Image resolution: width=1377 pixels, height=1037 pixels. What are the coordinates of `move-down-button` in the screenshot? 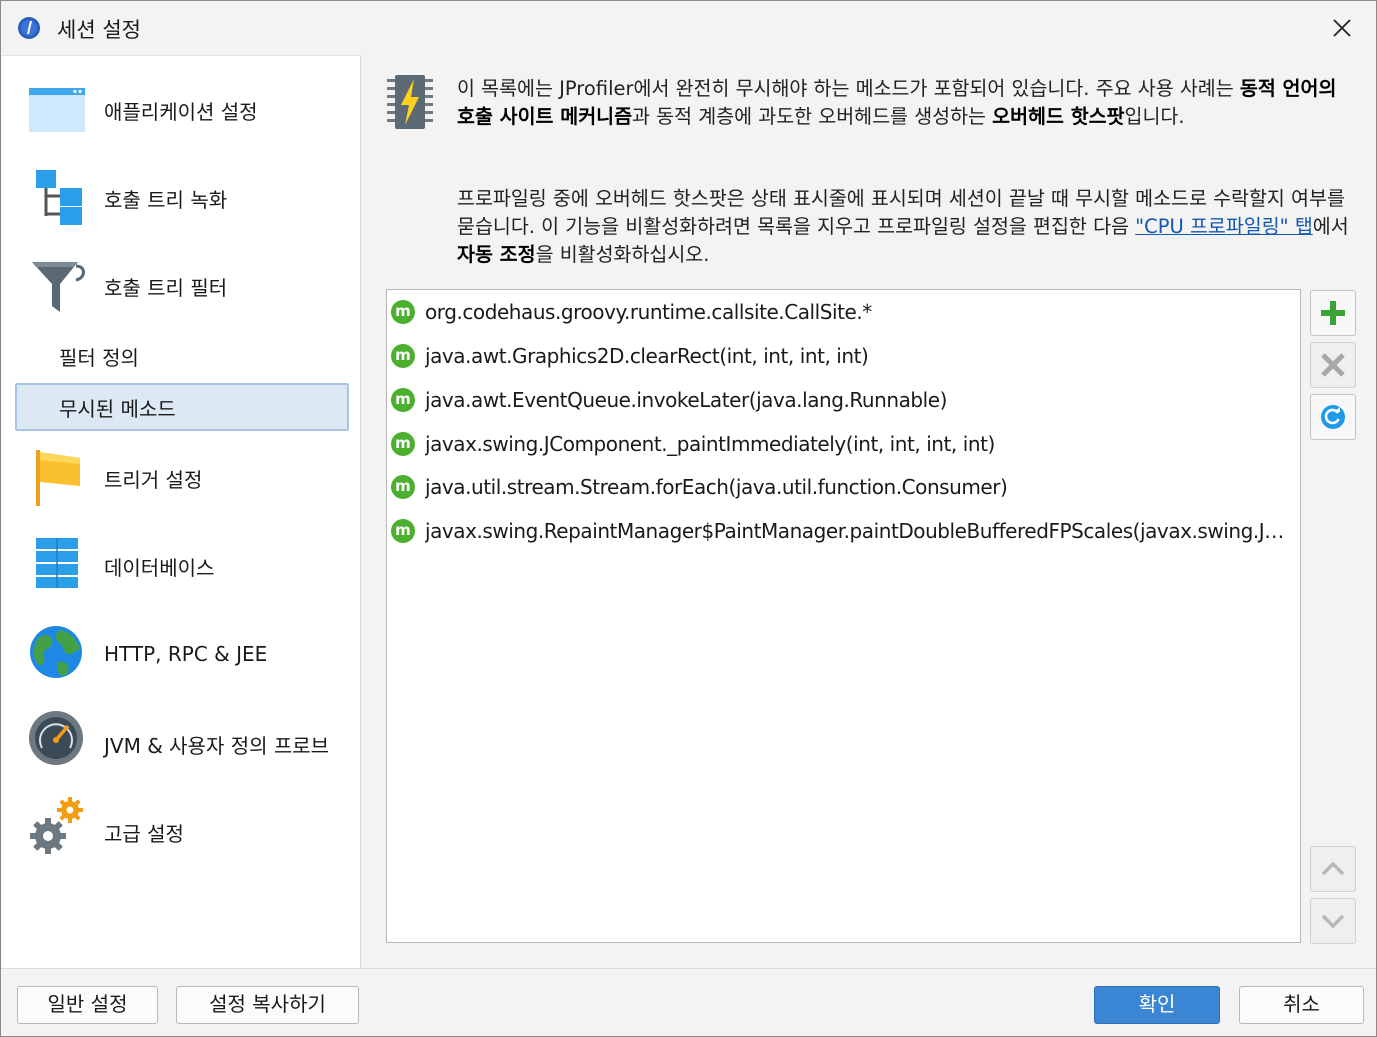 It's located at (1333, 921).